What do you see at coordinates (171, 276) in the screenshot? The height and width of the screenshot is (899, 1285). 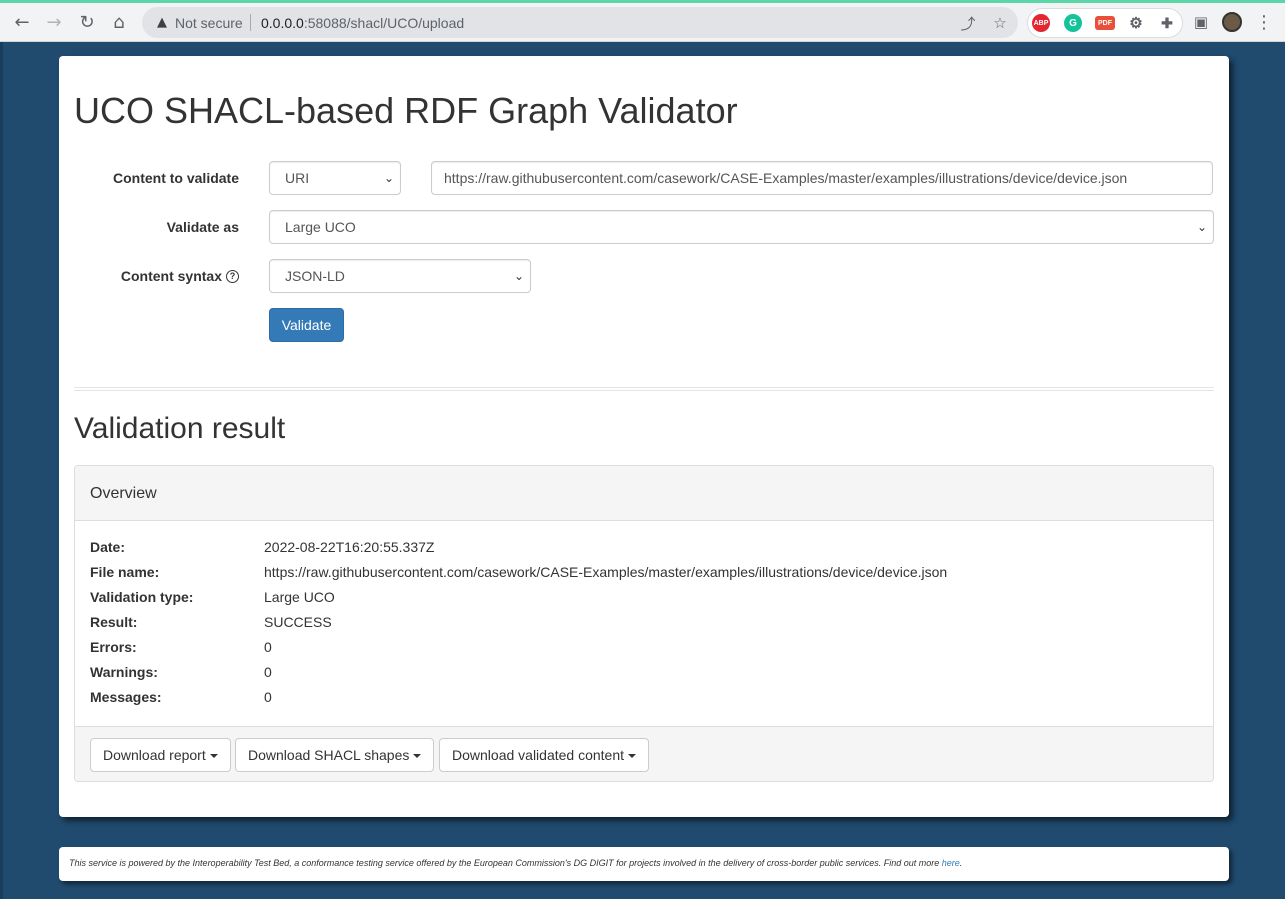 I see `content-syntax-text: Content syntax` at bounding box center [171, 276].